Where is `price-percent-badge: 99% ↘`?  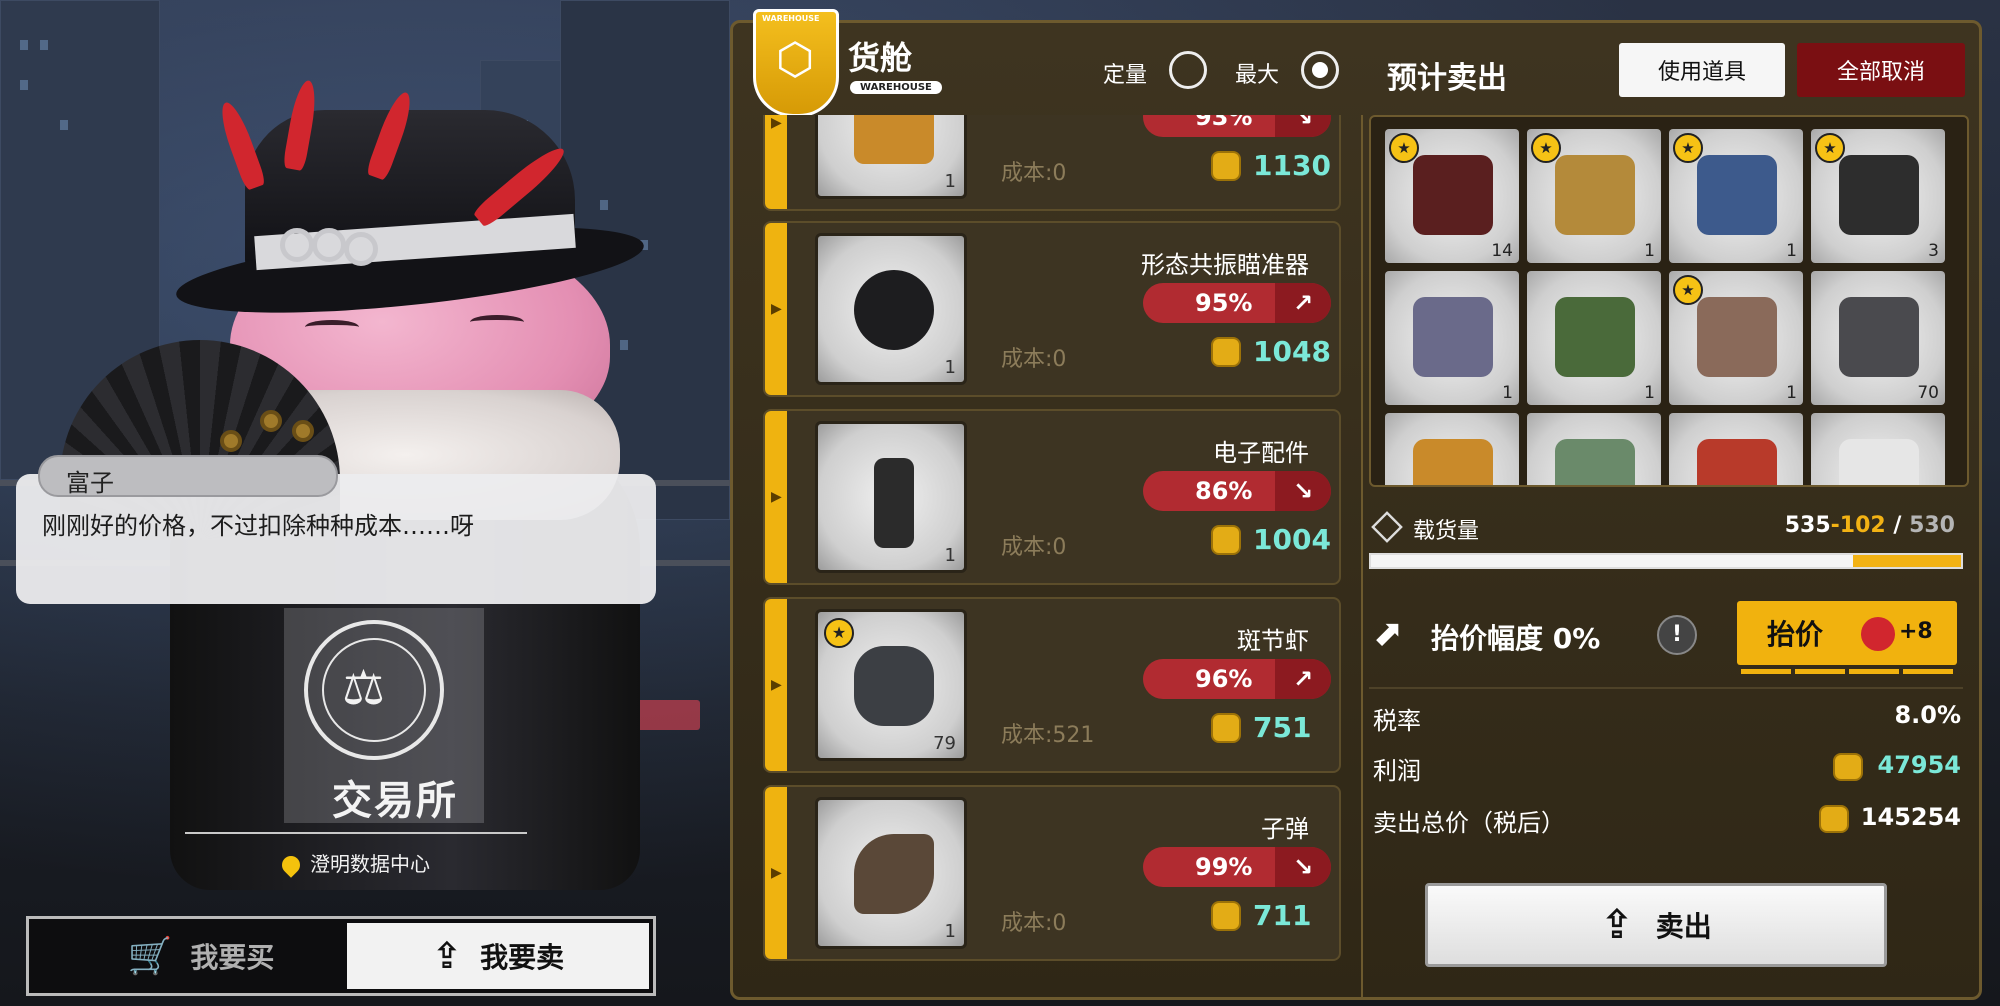
price-percent-badge: 99% ↘ is located at coordinates (1237, 867).